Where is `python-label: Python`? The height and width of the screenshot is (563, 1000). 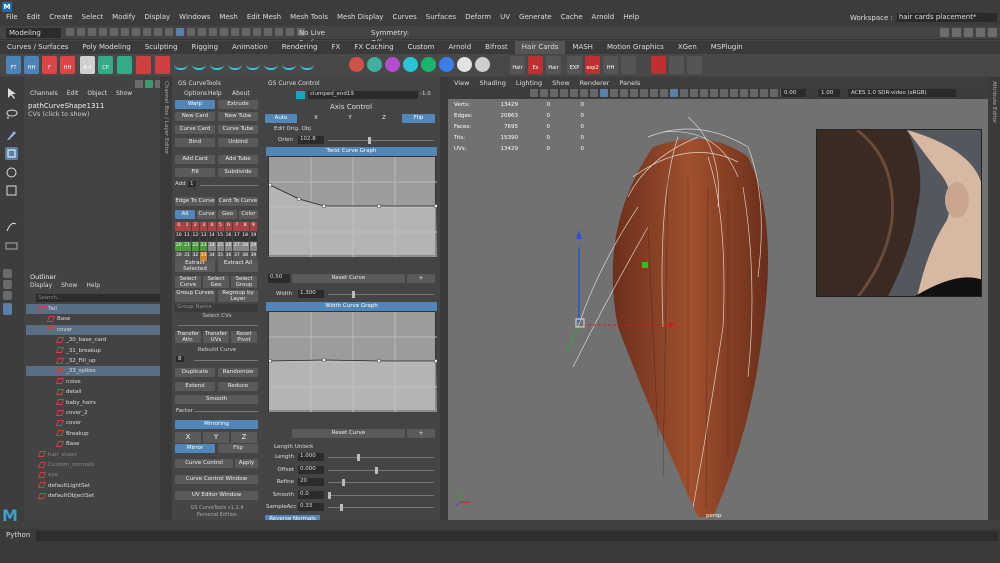 python-label: Python is located at coordinates (18, 535).